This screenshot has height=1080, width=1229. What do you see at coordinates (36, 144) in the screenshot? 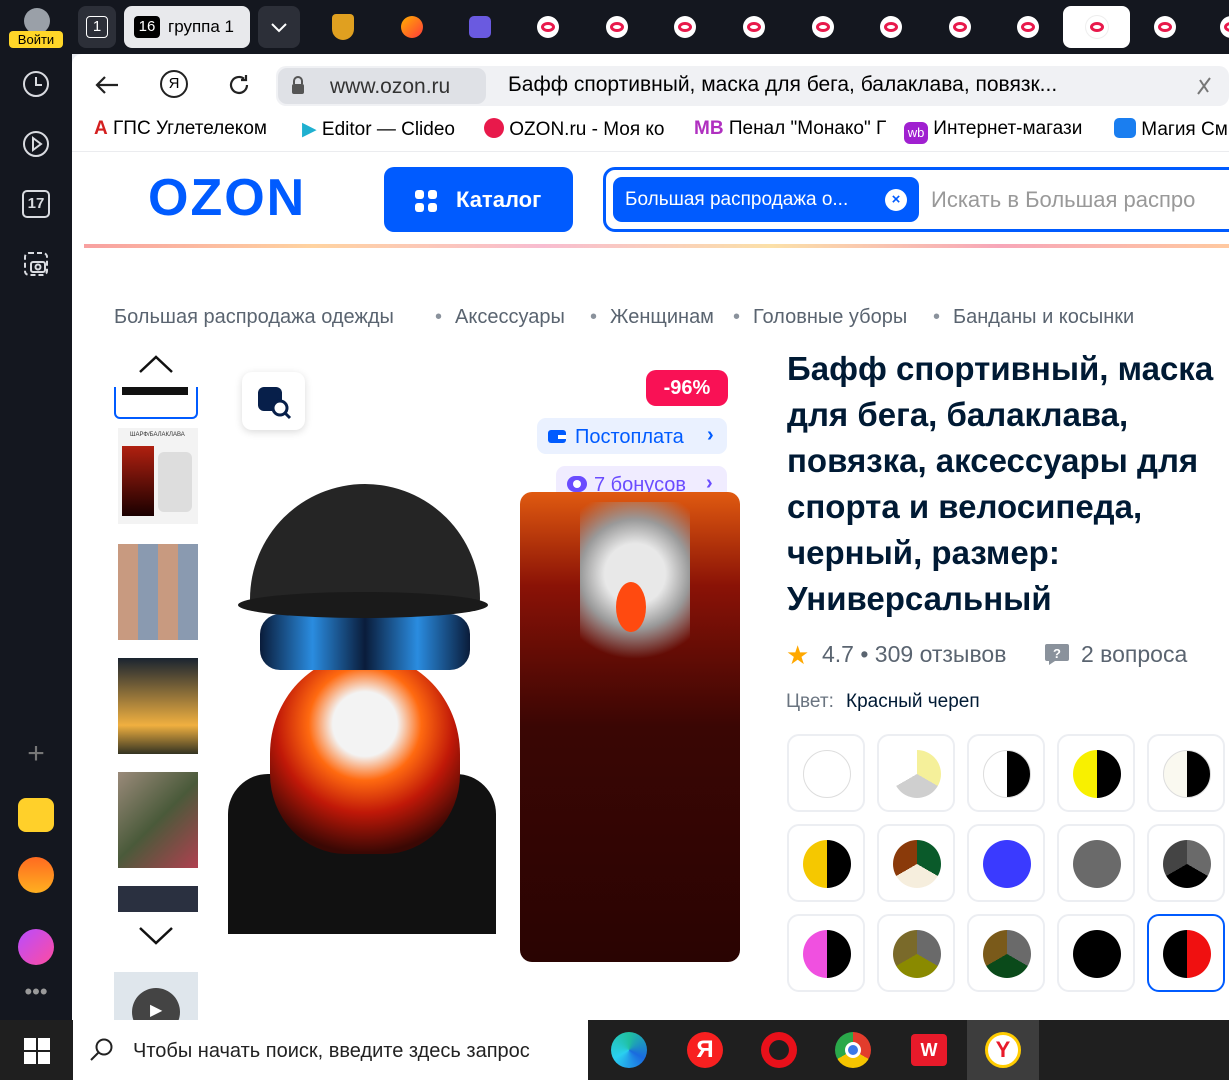
I see `video-icon` at bounding box center [36, 144].